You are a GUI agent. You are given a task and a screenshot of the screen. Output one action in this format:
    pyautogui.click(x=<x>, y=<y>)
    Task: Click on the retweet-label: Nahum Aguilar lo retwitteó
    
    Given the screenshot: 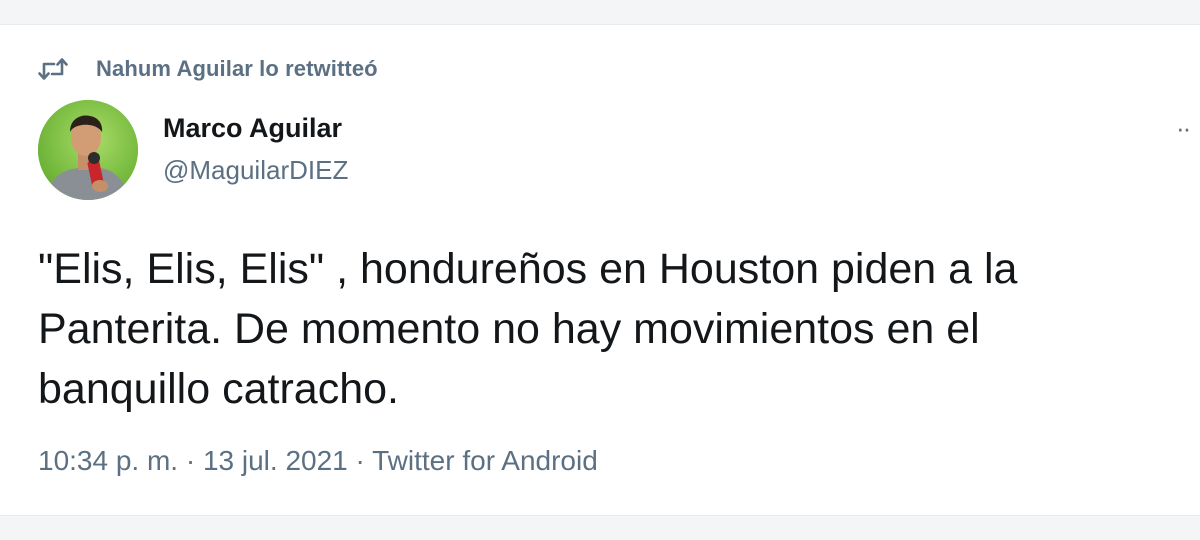 What is the action you would take?
    pyautogui.click(x=237, y=69)
    